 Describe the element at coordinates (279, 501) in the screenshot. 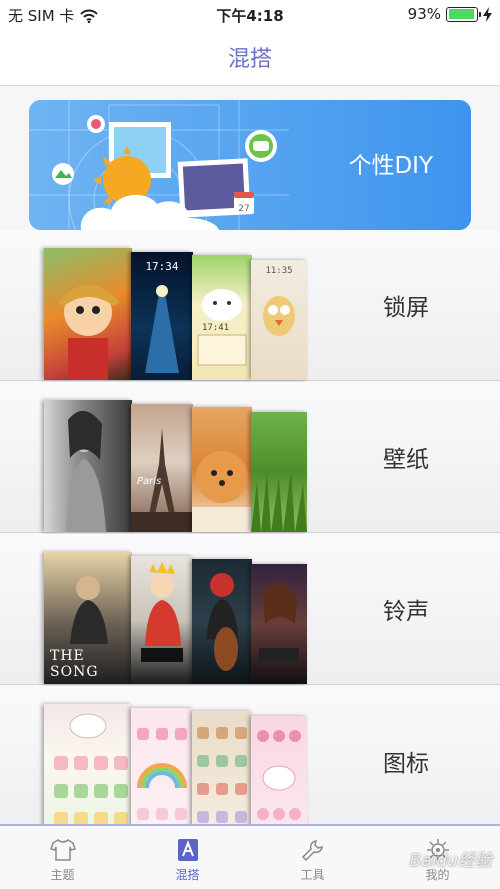

I see `grass-field-image` at that location.